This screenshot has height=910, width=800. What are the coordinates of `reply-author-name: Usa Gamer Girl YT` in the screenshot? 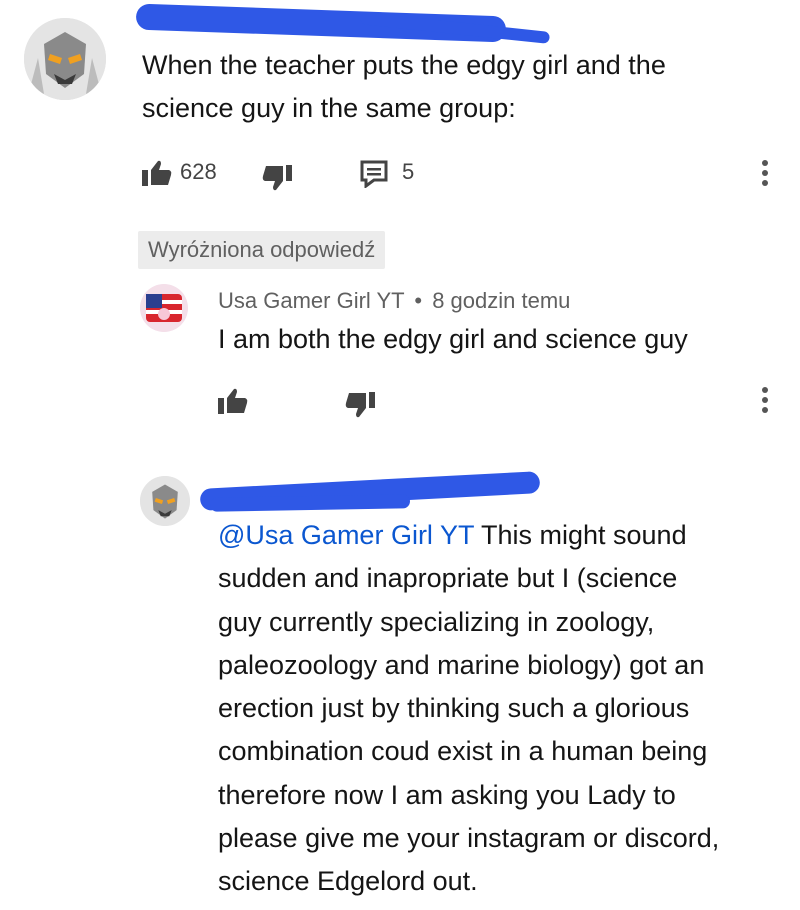 It's located at (311, 300).